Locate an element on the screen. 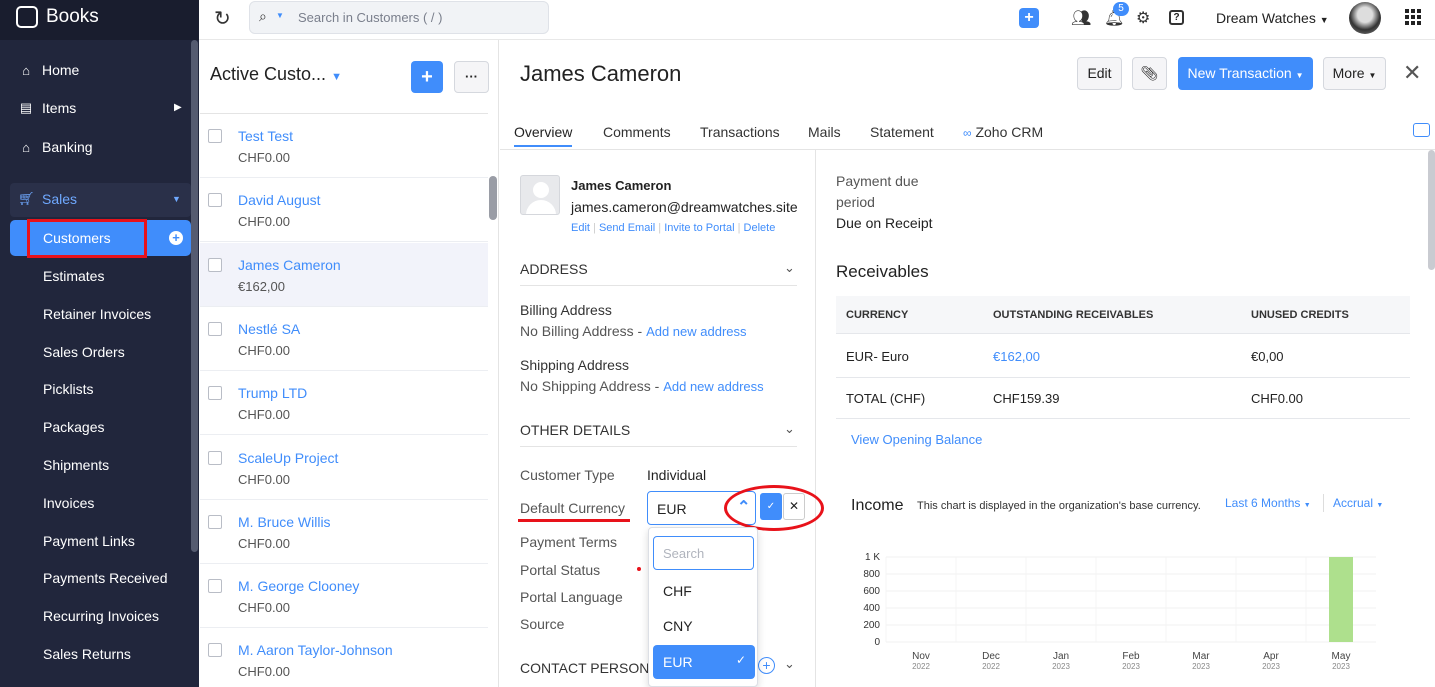 The width and height of the screenshot is (1435, 687). currency-option-cny: CNY is located at coordinates (704, 626).